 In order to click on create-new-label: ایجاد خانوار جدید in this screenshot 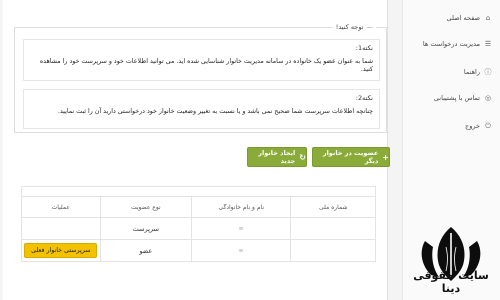, I will do `click(277, 157)`.